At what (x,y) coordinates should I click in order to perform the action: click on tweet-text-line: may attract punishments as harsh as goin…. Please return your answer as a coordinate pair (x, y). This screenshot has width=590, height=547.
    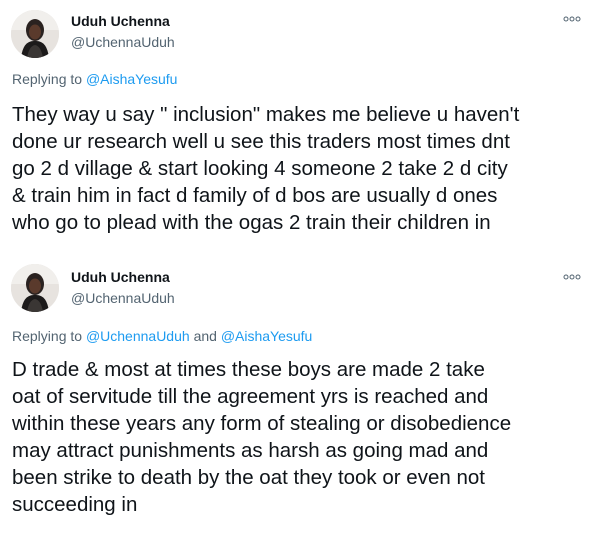
    Looking at the image, I should click on (250, 450).